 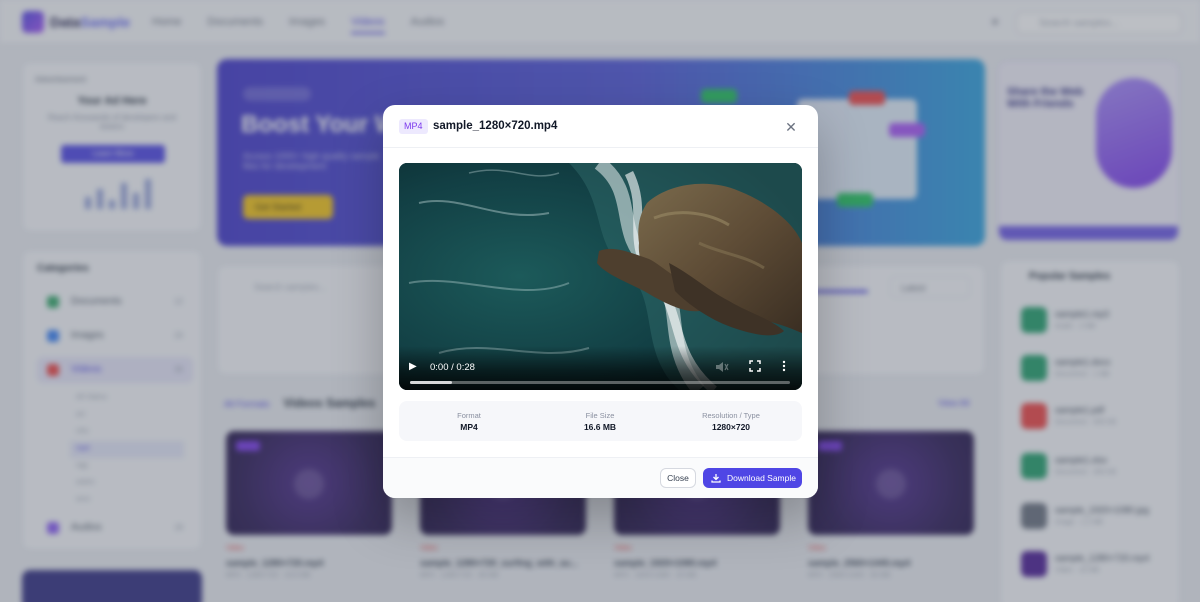 What do you see at coordinates (600, 382) in the screenshot?
I see `seek-bar` at bounding box center [600, 382].